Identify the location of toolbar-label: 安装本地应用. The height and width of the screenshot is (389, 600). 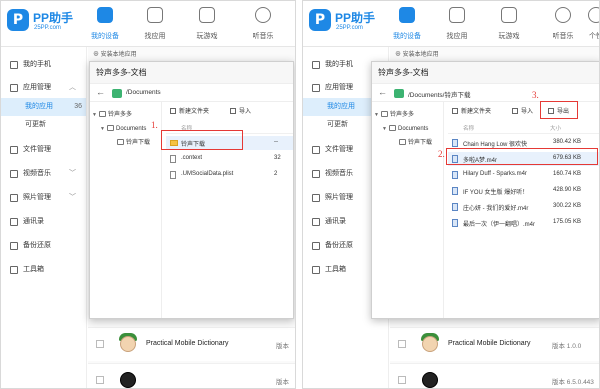
(118, 55).